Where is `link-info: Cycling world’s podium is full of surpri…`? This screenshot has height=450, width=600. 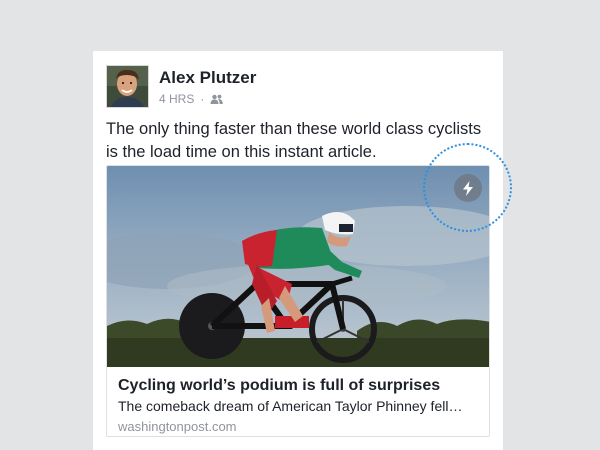
link-info: Cycling world’s podium is full of surpri… is located at coordinates (298, 406).